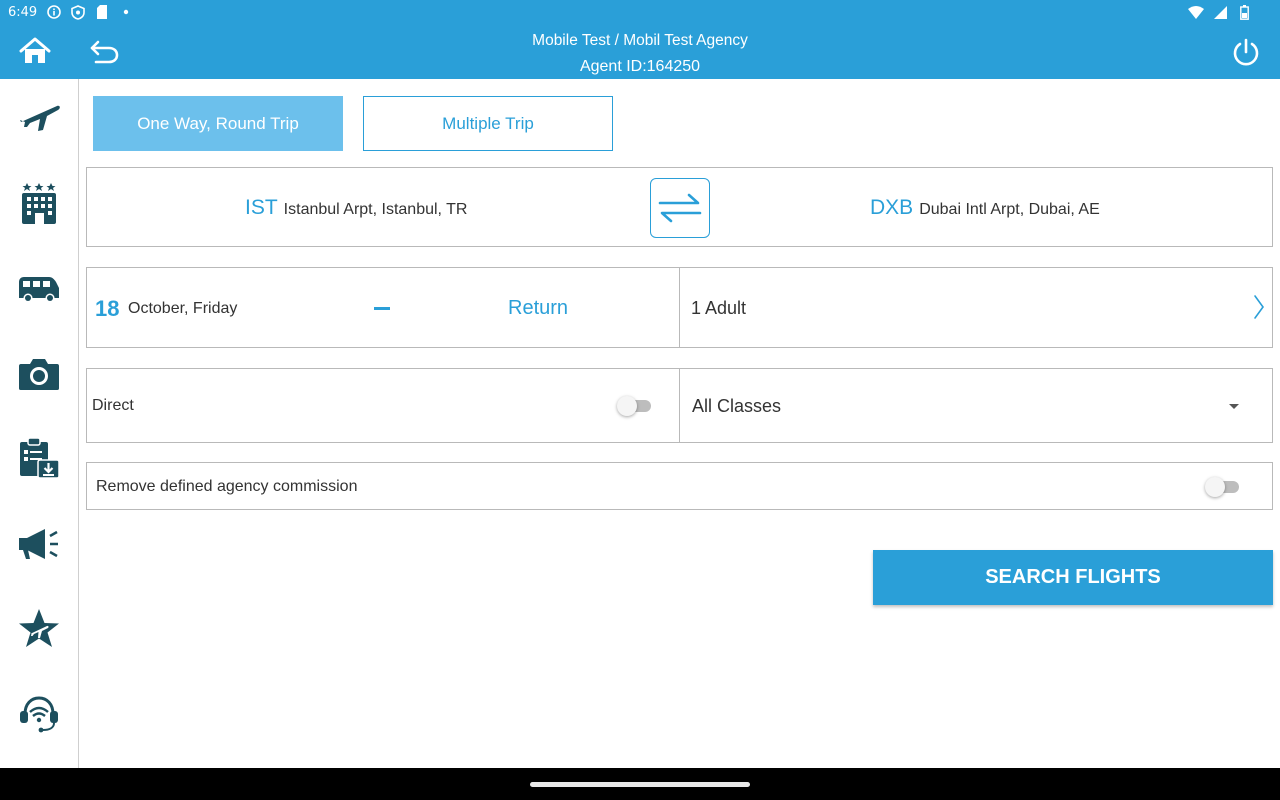  I want to click on sidebar-item-tours, so click(39, 374).